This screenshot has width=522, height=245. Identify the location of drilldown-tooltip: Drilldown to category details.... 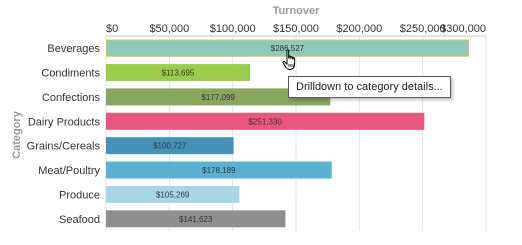
(369, 87).